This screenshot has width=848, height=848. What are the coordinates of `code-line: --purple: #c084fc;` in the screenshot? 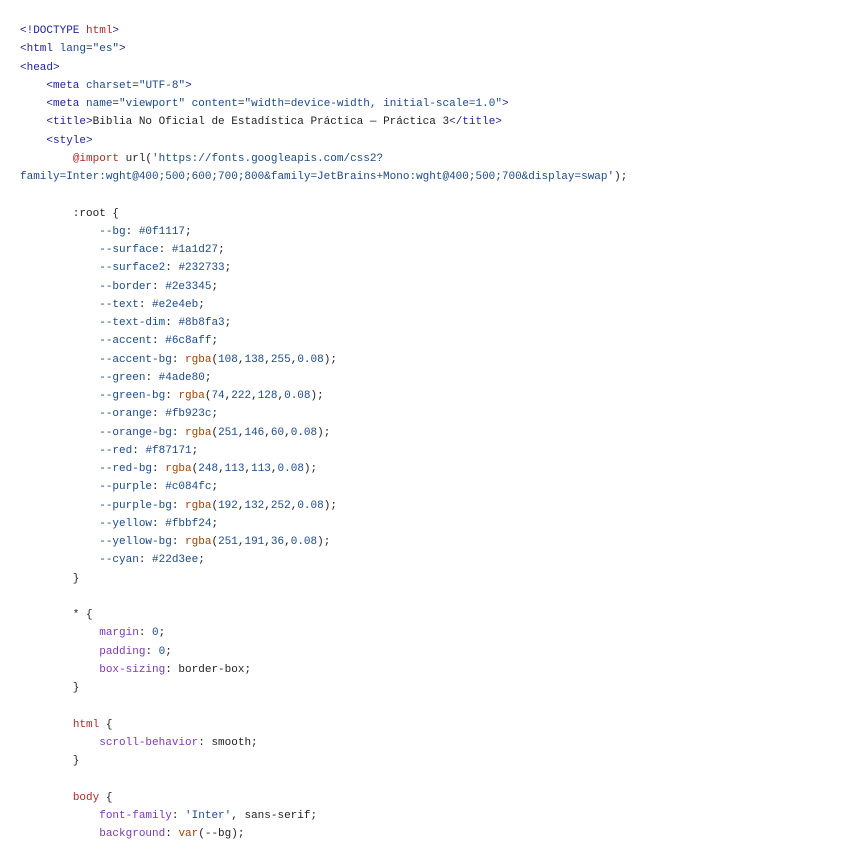 It's located at (430, 487).